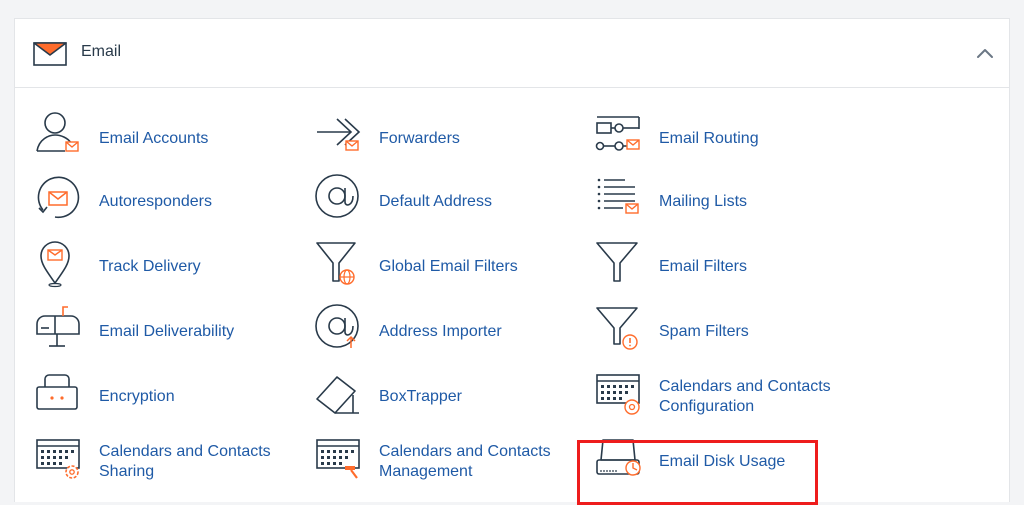  Describe the element at coordinates (154, 138) in the screenshot. I see `item-label: Email Accounts` at that location.